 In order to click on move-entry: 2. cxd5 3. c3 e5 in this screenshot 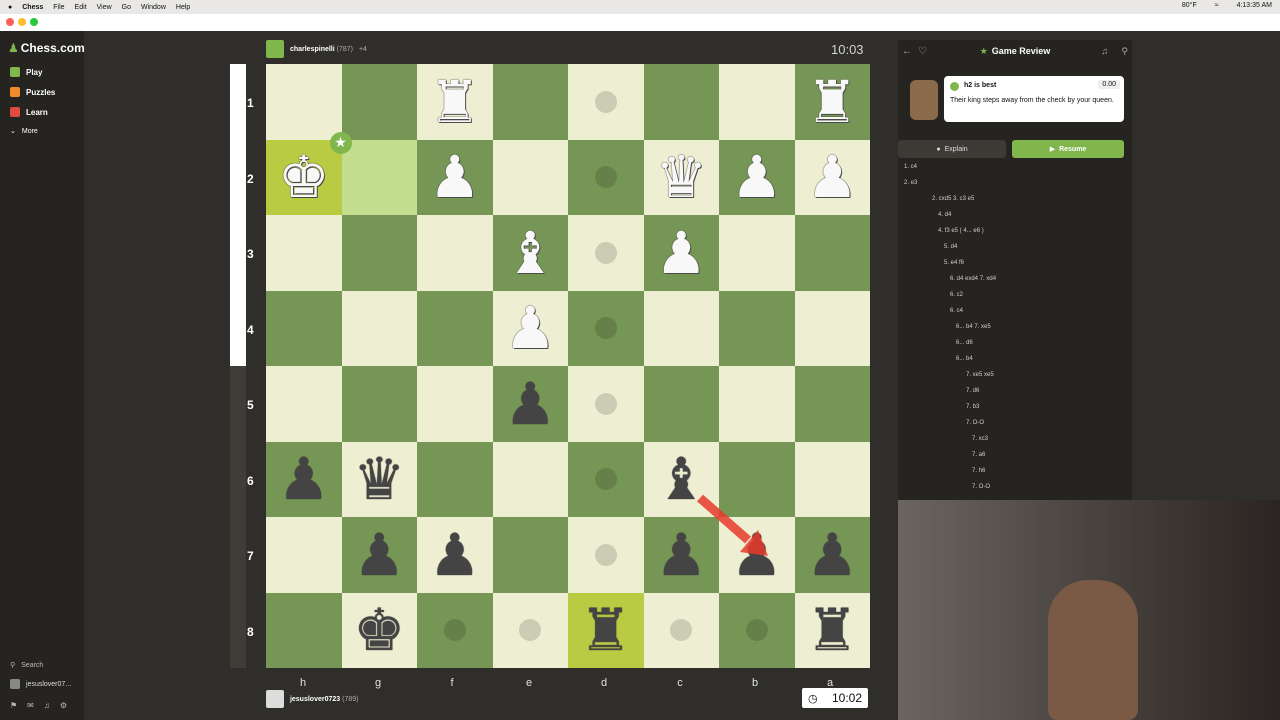, I will do `click(953, 199)`.